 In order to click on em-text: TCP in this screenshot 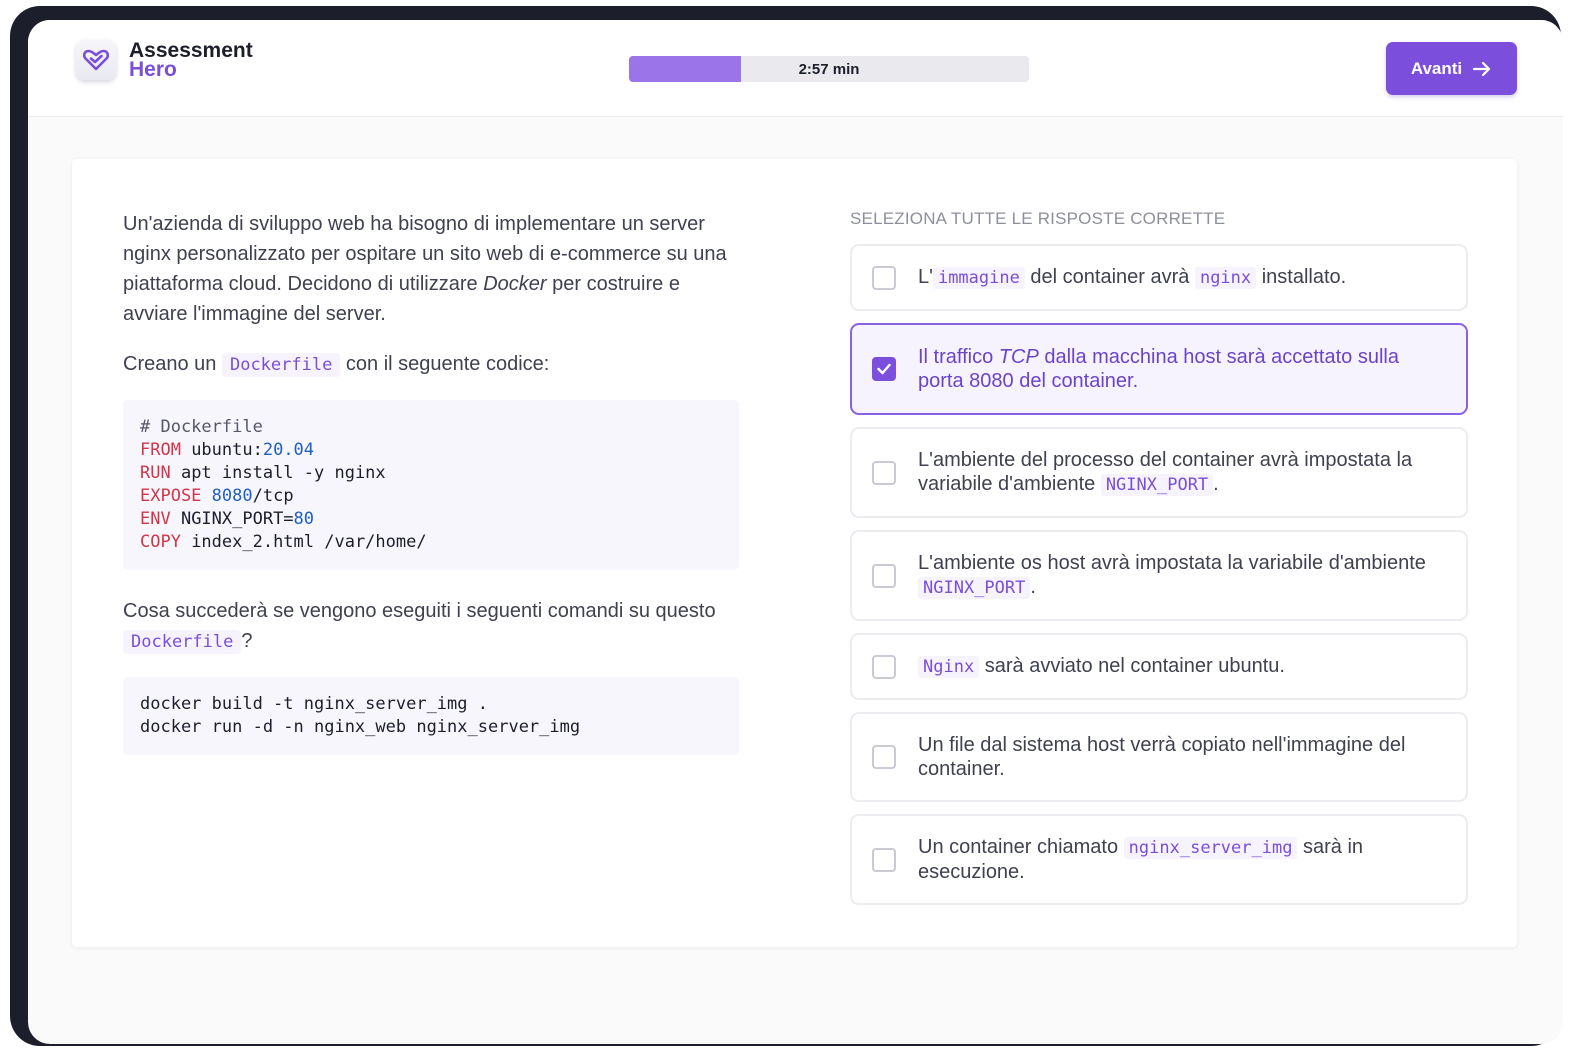, I will do `click(1018, 357)`.